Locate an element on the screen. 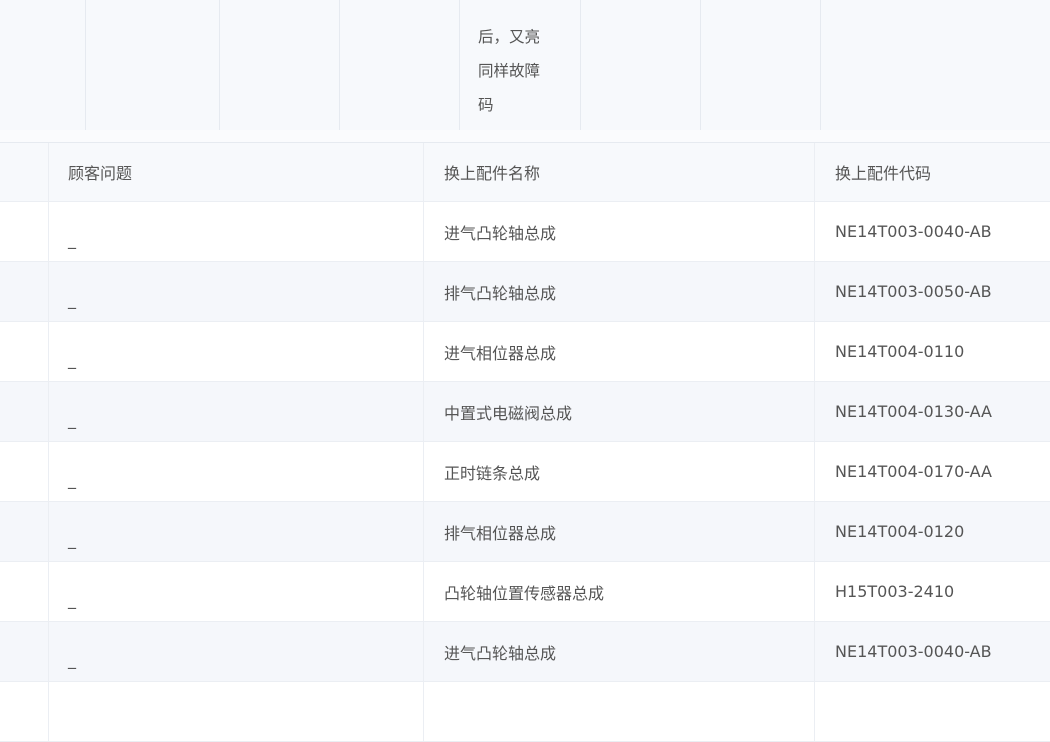 This screenshot has width=1050, height=742. table-row: _ 排气凸轮轴总成 NE14T003-0050-AB is located at coordinates (525, 292).